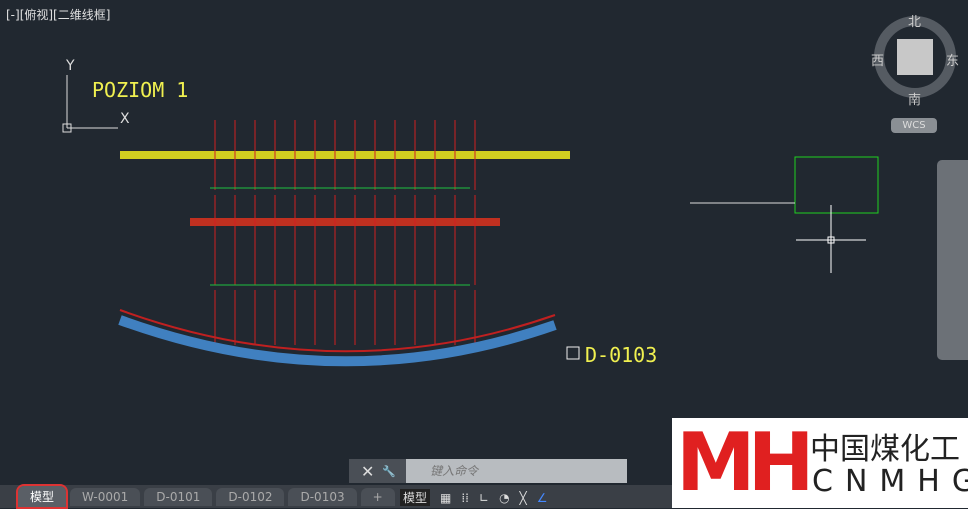  I want to click on tab-d-0101: D-0101, so click(178, 496).